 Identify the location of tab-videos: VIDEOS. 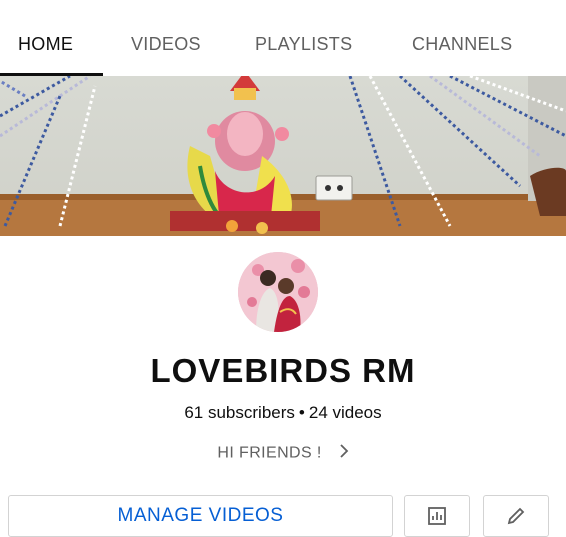
(166, 44).